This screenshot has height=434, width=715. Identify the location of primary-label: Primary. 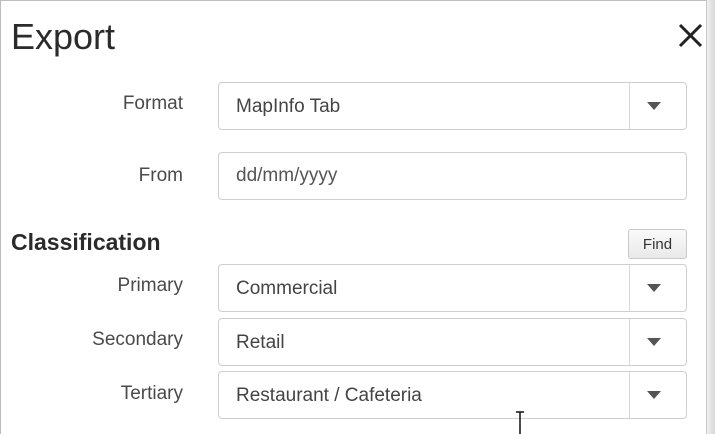
(150, 285).